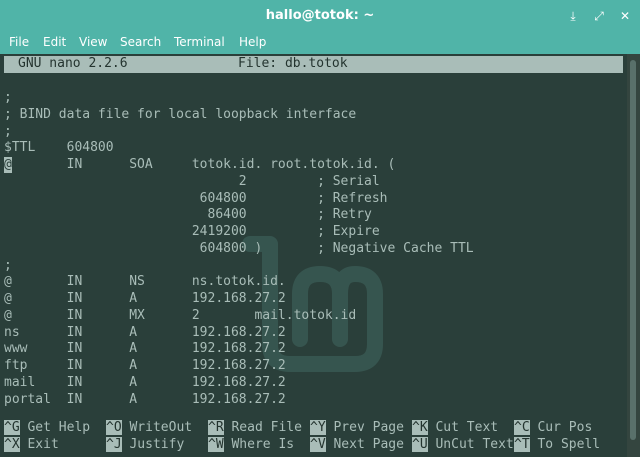  What do you see at coordinates (59, 147) in the screenshot?
I see `editor-line: $TTL 604800` at bounding box center [59, 147].